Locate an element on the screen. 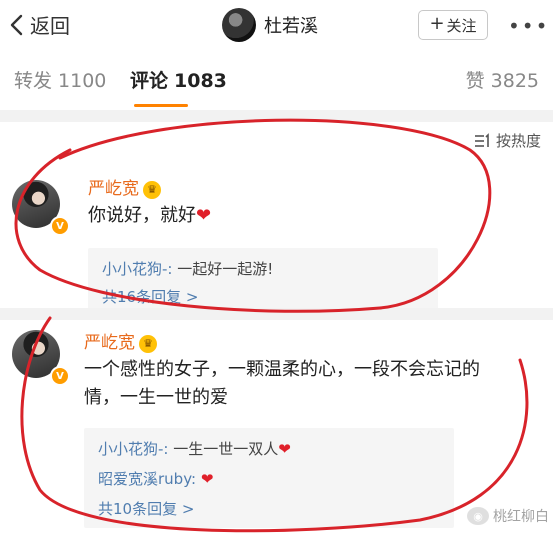  tab-comment-label: 评论 is located at coordinates (149, 81).